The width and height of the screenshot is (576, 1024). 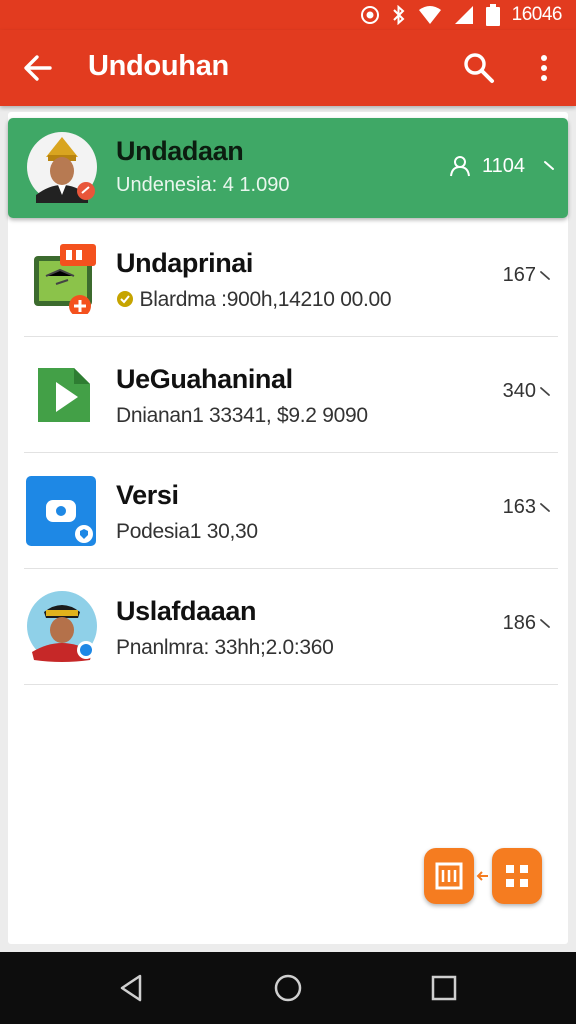 I want to click on list-item: Versi Podesia1 30,30 163, so click(x=291, y=511).